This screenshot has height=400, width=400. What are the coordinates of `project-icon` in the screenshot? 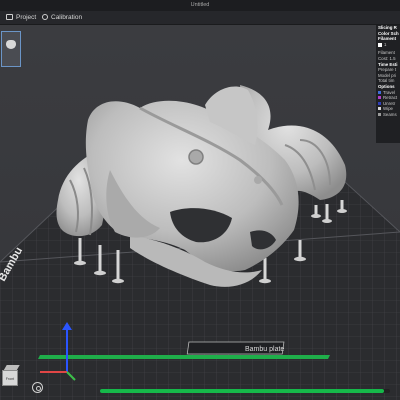 It's located at (9, 17).